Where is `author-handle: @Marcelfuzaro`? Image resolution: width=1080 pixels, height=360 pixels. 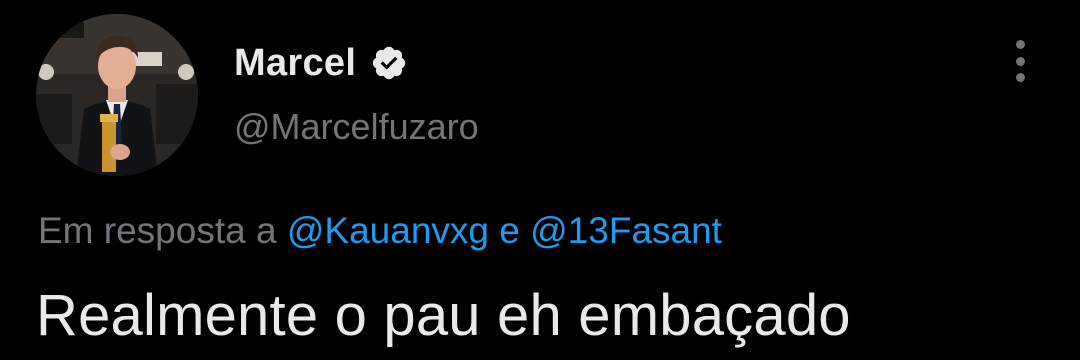
author-handle: @Marcelfuzaro is located at coordinates (356, 127).